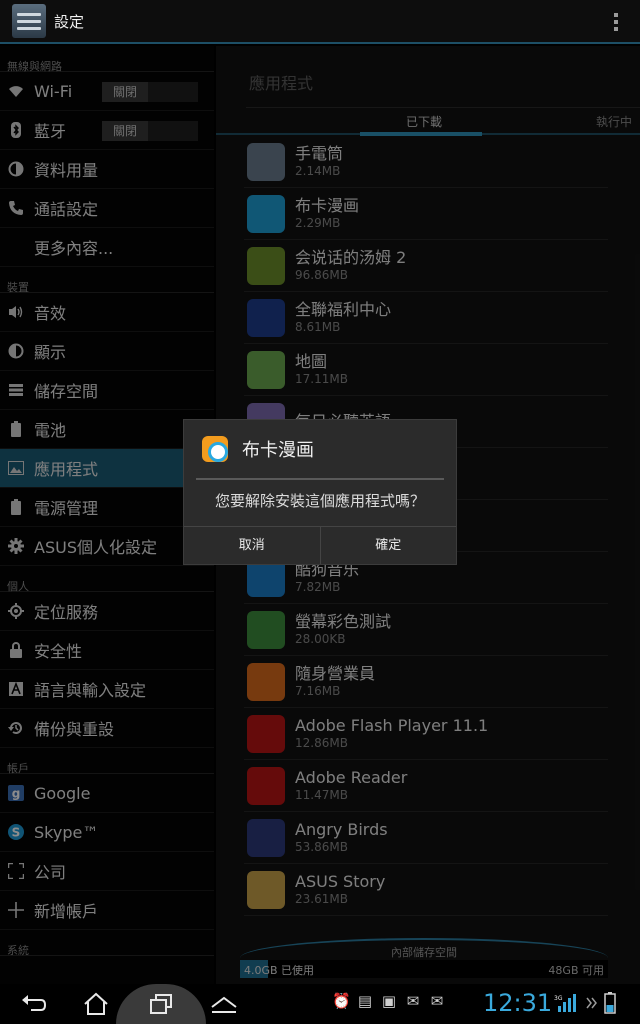 Image resolution: width=640 pixels, height=1024 pixels. I want to click on chevron-up-icon, so click(224, 1004).